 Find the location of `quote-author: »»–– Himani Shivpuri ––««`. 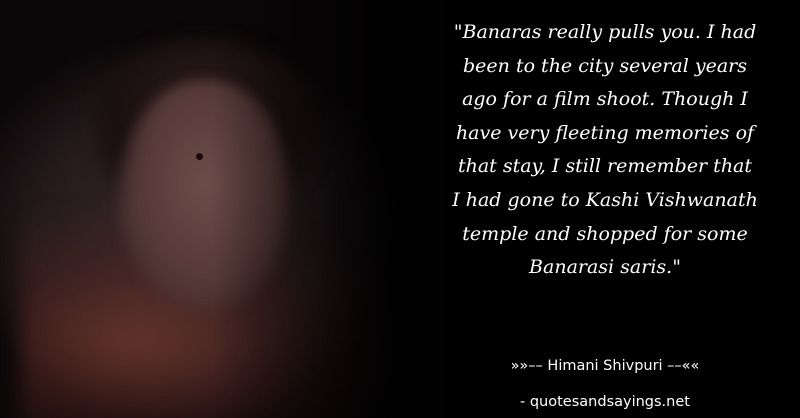

quote-author: »»–– Himani Shivpuri ––«« is located at coordinates (605, 366).